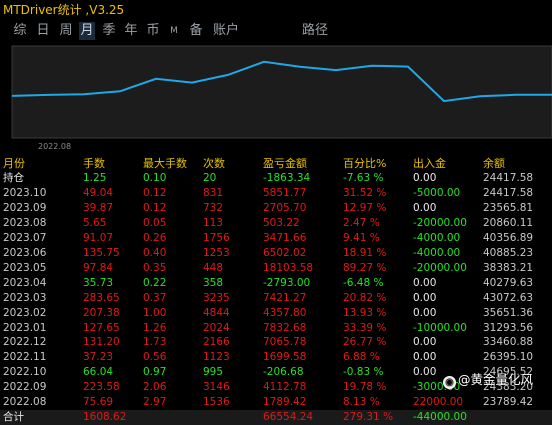 The image size is (552, 425). Describe the element at coordinates (25, 342) in the screenshot. I see `cell-0: 2022.12` at that location.